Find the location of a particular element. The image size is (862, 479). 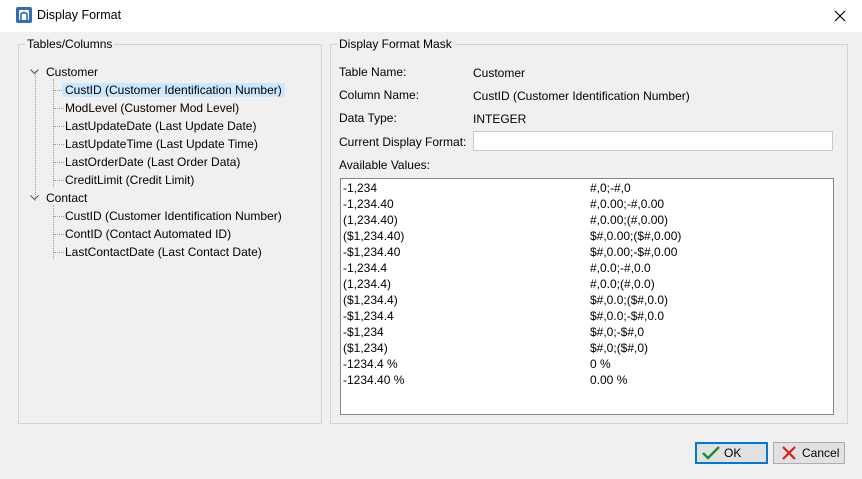

format-mask: $#,0;-$#,0 is located at coordinates (617, 332).